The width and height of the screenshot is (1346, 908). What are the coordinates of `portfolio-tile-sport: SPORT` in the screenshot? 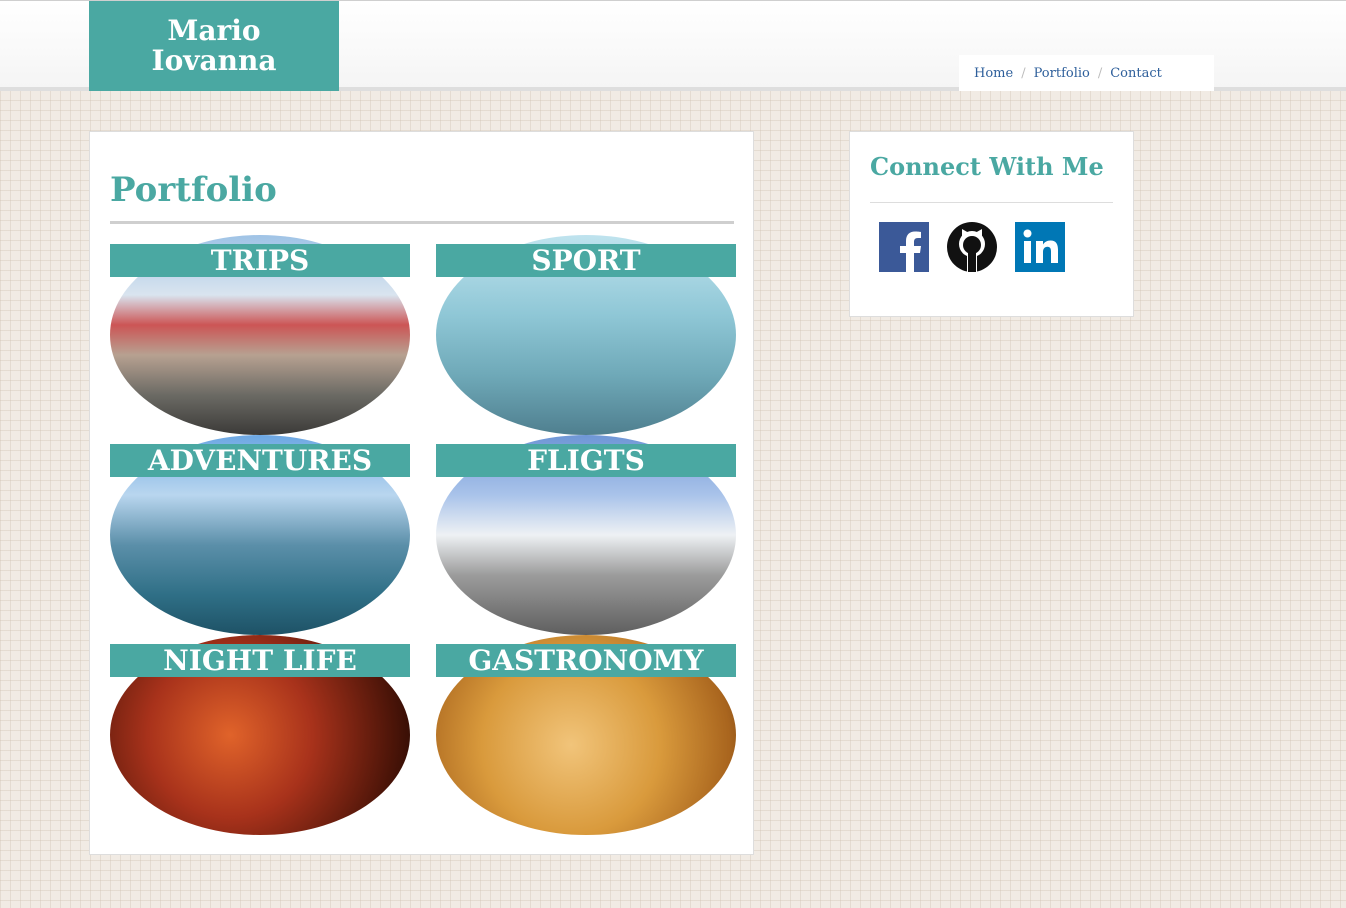 It's located at (586, 335).